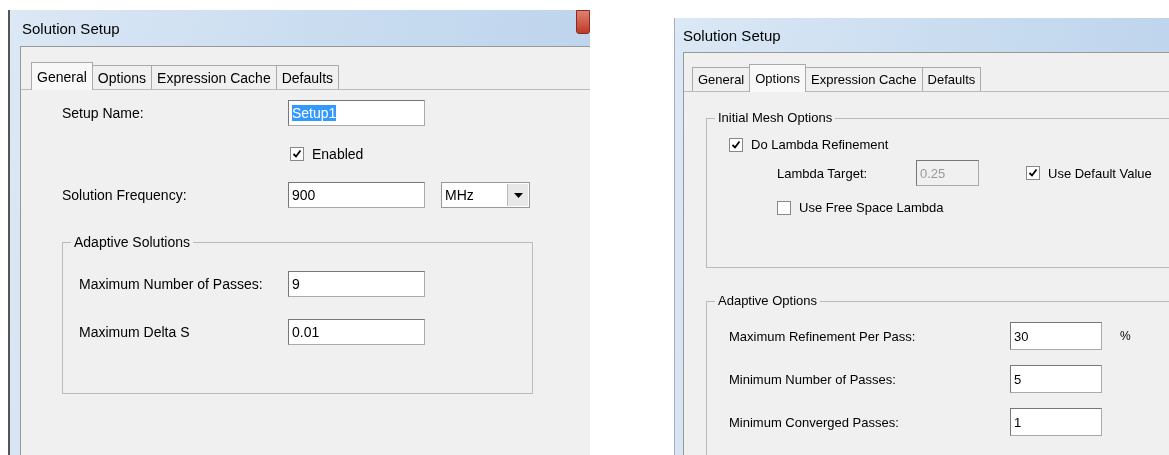 Image resolution: width=1169 pixels, height=455 pixels. Describe the element at coordinates (775, 117) in the screenshot. I see `group-title: Initial Mesh Options` at that location.